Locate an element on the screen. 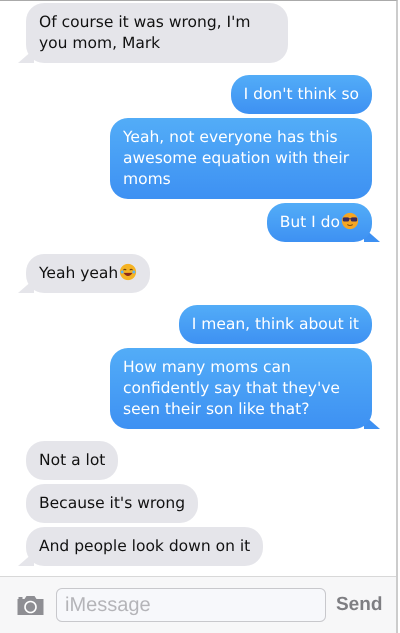 Image resolution: width=400 pixels, height=633 pixels. camera-icon is located at coordinates (30, 605).